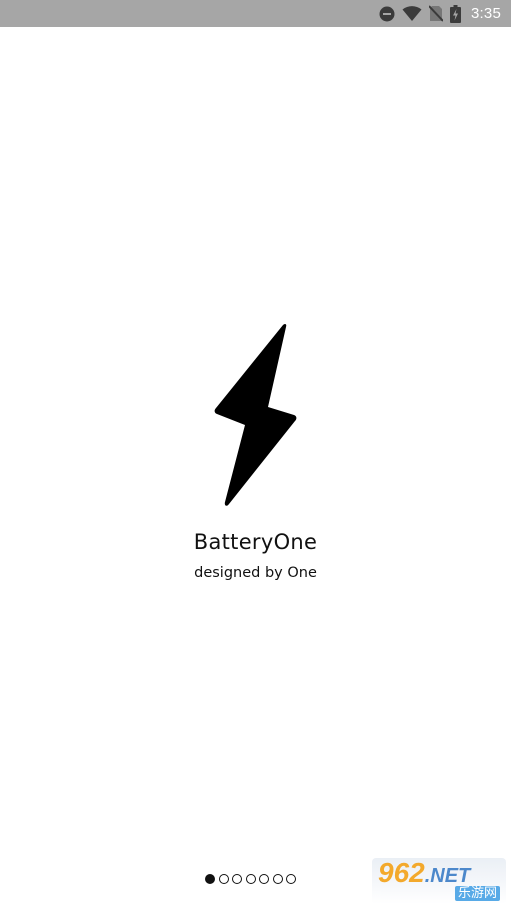  What do you see at coordinates (455, 13) in the screenshot?
I see `battery-charging-icon` at bounding box center [455, 13].